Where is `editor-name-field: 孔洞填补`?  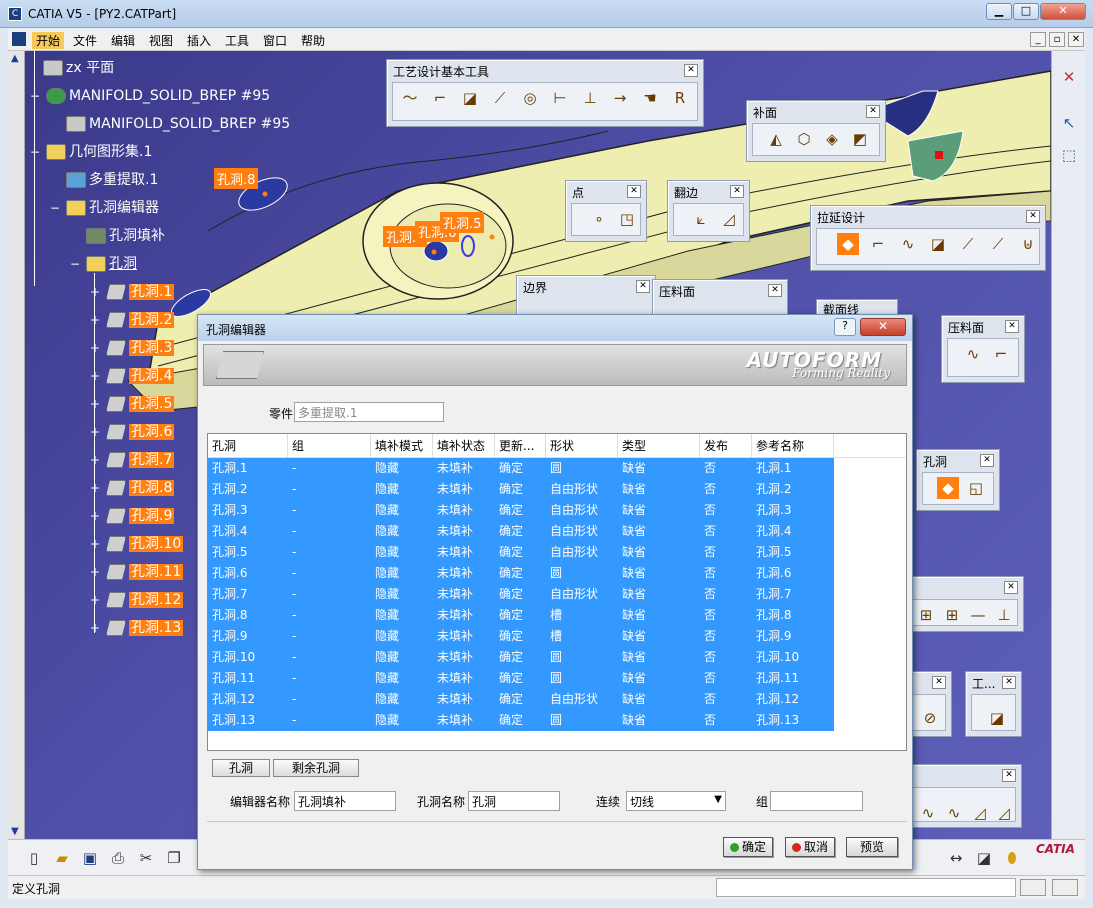
editor-name-field: 孔洞填补 is located at coordinates (345, 801).